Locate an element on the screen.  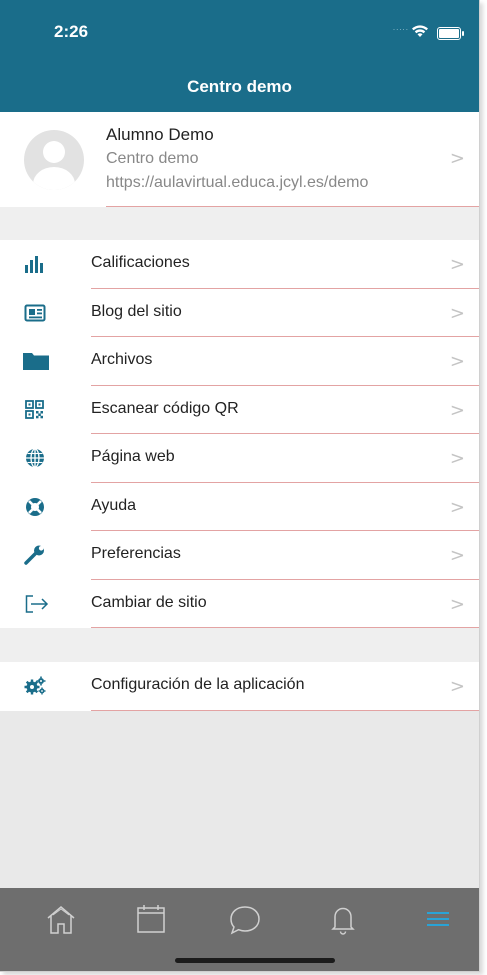
sign-out-icon is located at coordinates (37, 603).